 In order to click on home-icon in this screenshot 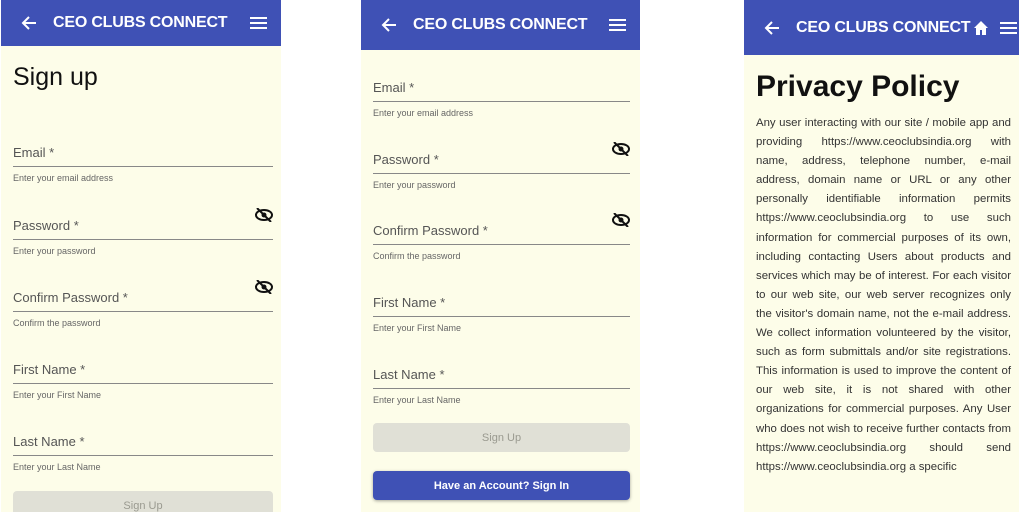, I will do `click(981, 28)`.